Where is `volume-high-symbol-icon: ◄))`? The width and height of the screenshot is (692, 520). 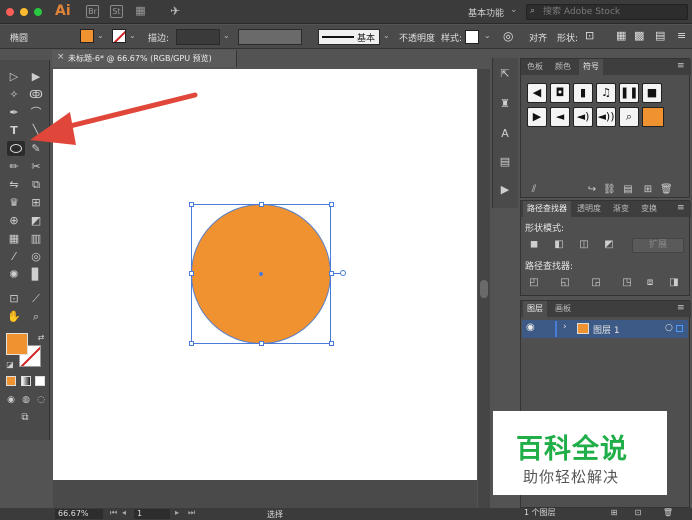
volume-high-symbol-icon: ◄)) is located at coordinates (606, 117).